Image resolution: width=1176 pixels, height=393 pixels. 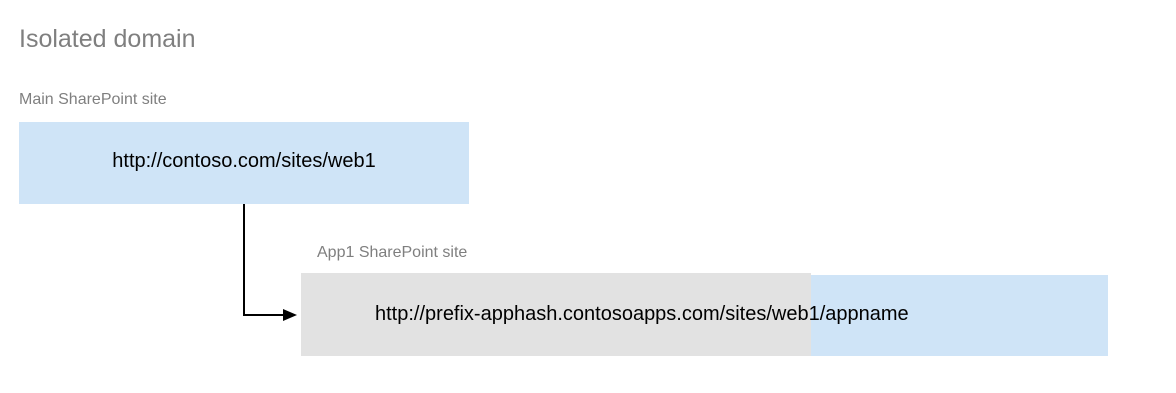 I want to click on main-site-box: http://contoso.com/sites/web1, so click(x=244, y=163).